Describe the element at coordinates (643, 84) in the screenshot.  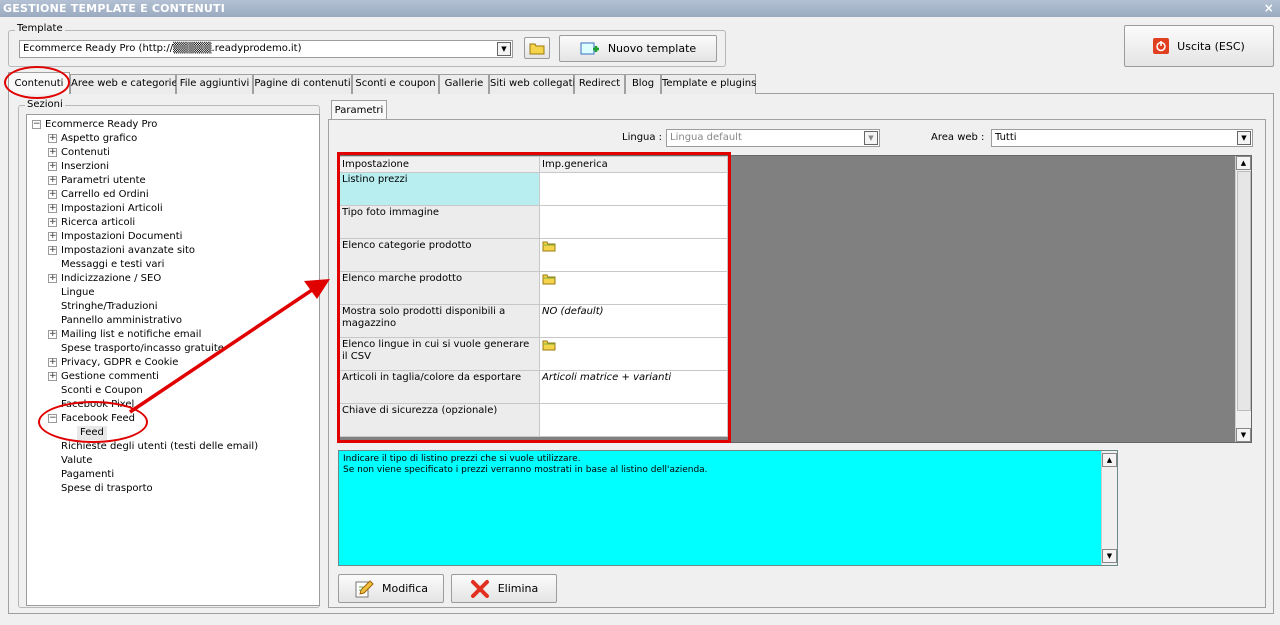
I see `tab-blog: Blog` at that location.